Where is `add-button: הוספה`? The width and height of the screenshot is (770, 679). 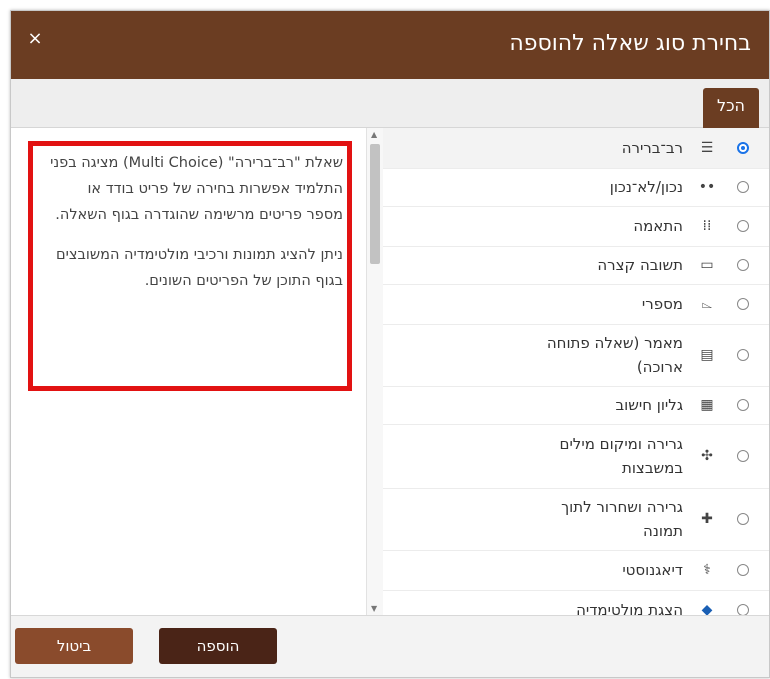 add-button: הוספה is located at coordinates (218, 646).